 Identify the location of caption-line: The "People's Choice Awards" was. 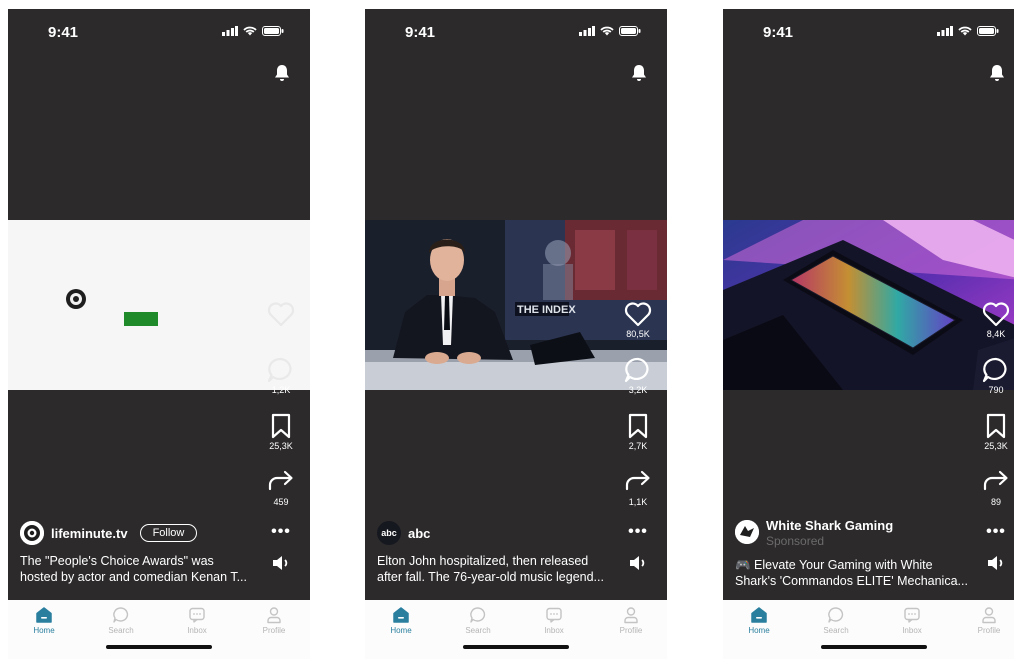
(117, 561).